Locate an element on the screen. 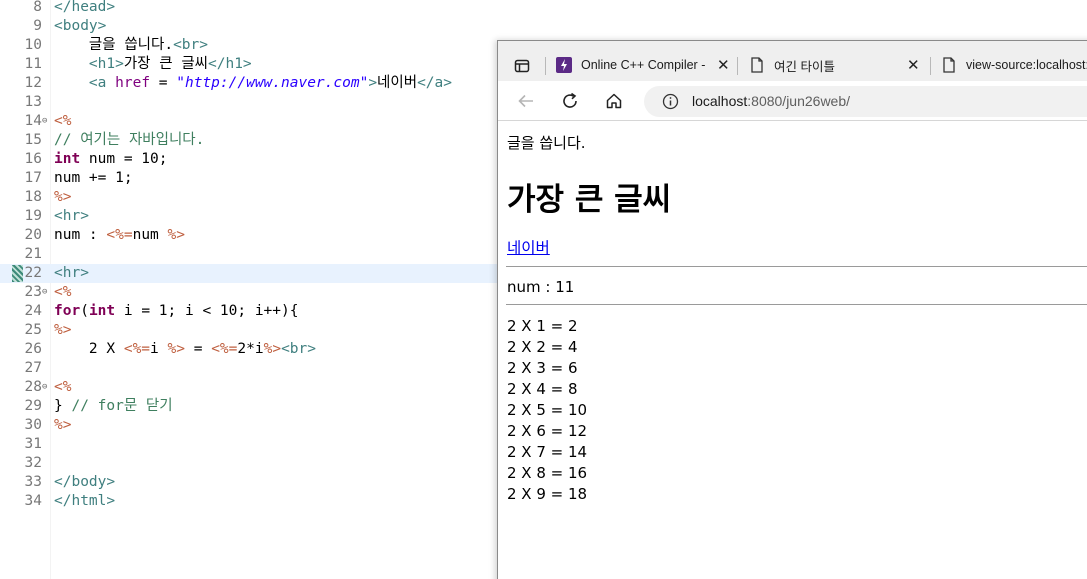 The image size is (1087, 579). code-text: int num = 10; is located at coordinates (111, 159).